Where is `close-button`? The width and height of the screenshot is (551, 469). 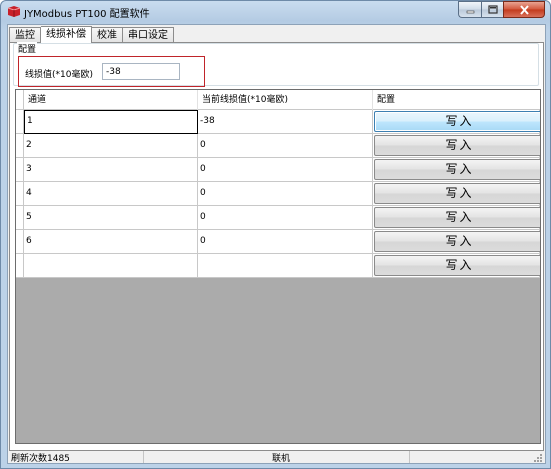
close-button is located at coordinates (524, 9).